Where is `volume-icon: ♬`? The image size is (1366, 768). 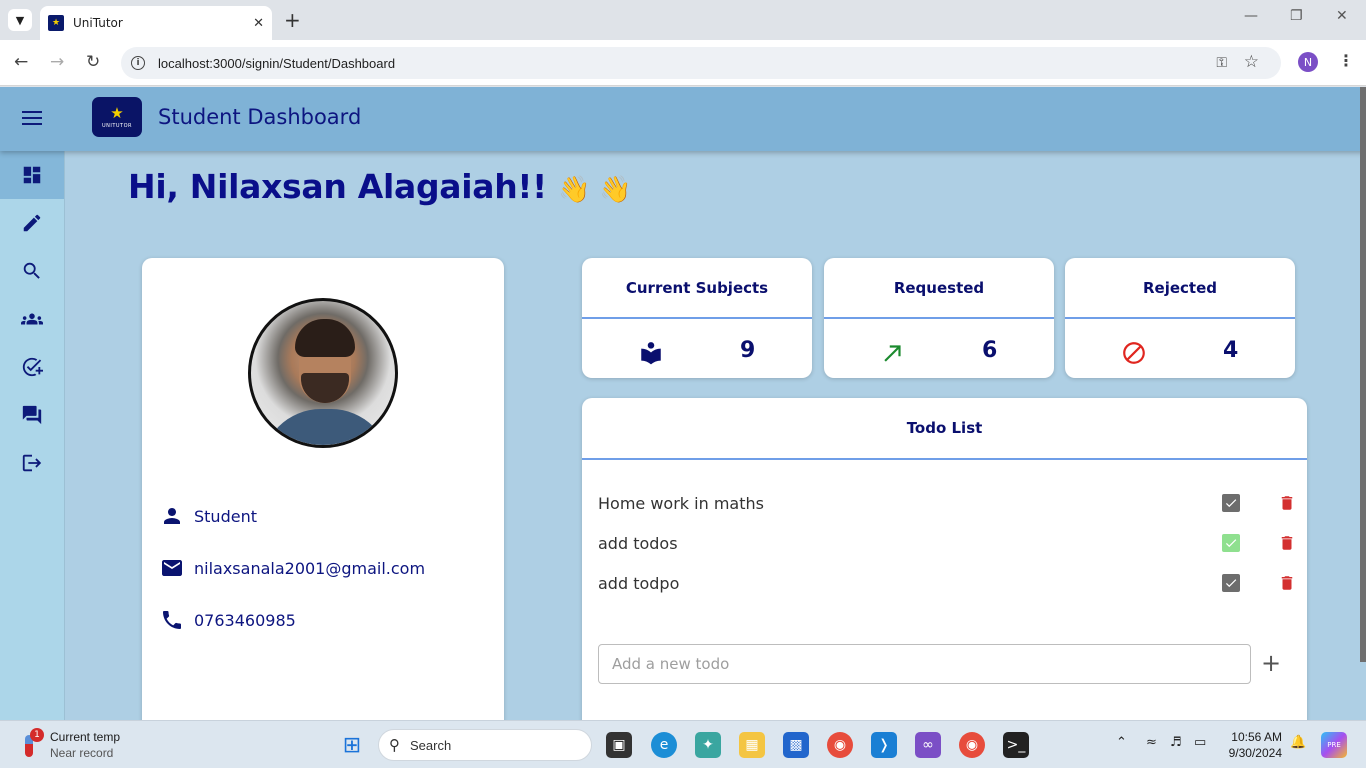
volume-icon: ♬ is located at coordinates (1176, 742).